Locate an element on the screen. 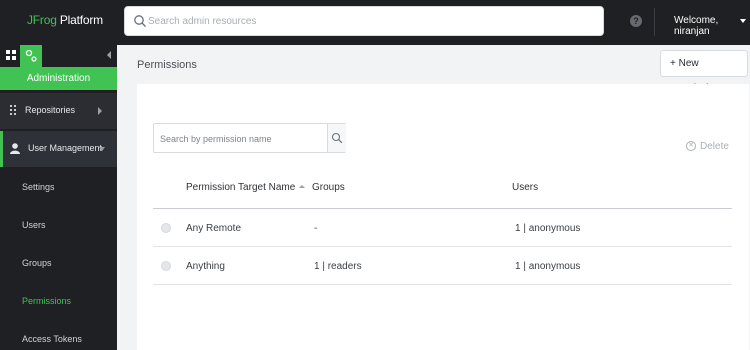  column-header-users: Users is located at coordinates (525, 187).